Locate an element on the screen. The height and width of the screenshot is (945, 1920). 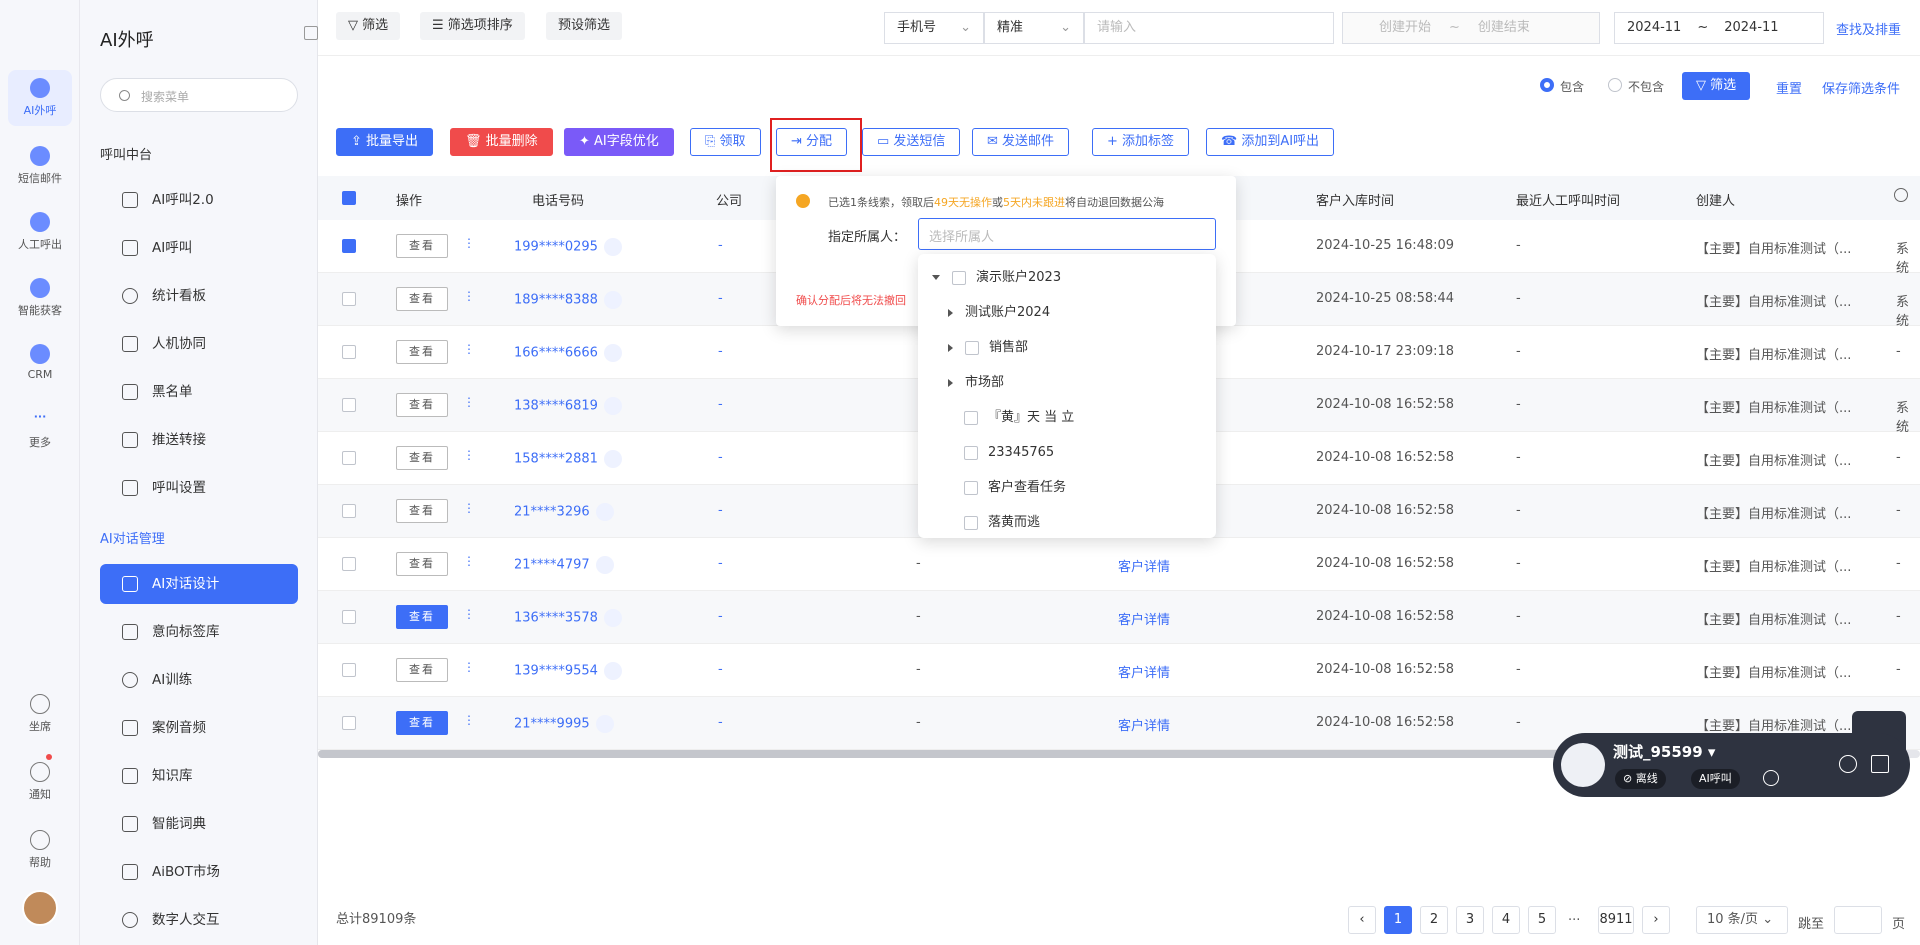
phone-link: 199****0295 is located at coordinates (568, 247).